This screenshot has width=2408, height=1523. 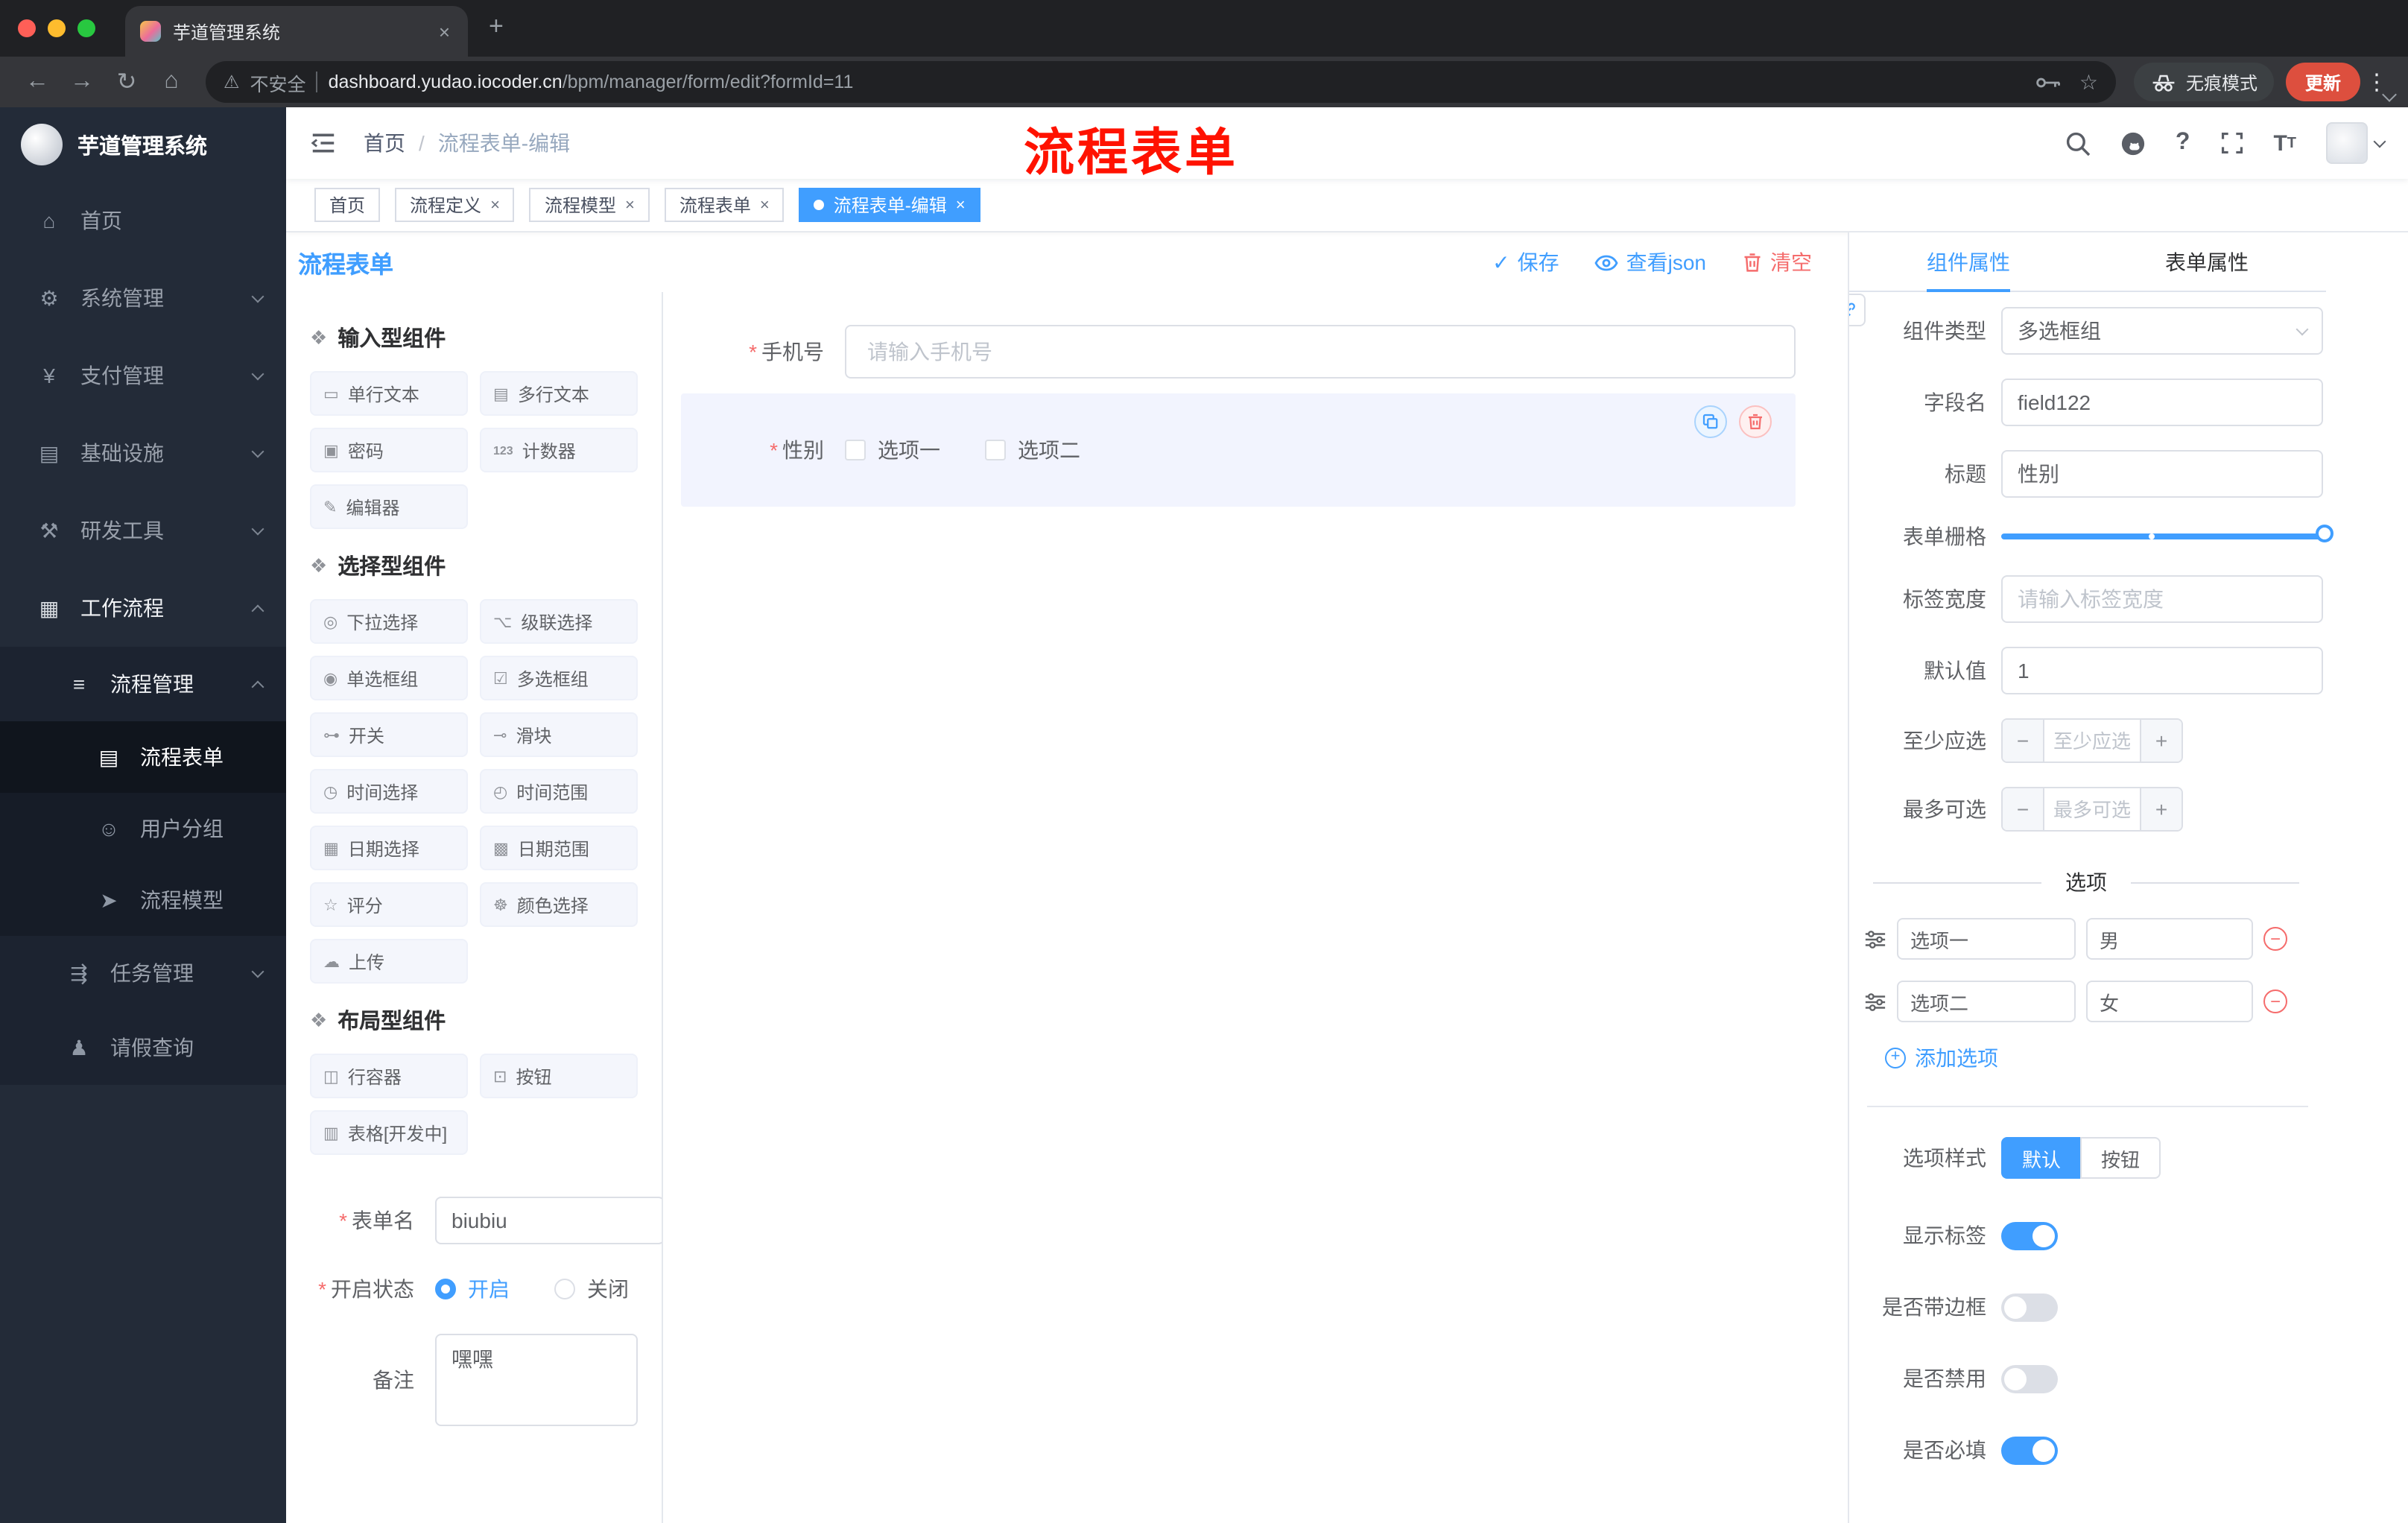 What do you see at coordinates (171, 82) in the screenshot?
I see `home-button: ⌂` at bounding box center [171, 82].